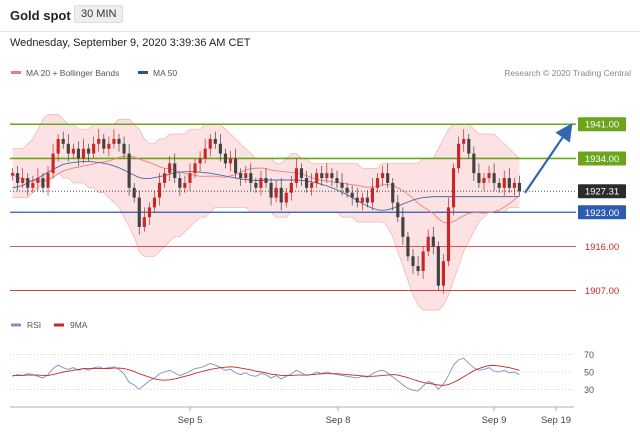  Describe the element at coordinates (589, 355) in the screenshot. I see `rsi-tick-label: 70` at that location.